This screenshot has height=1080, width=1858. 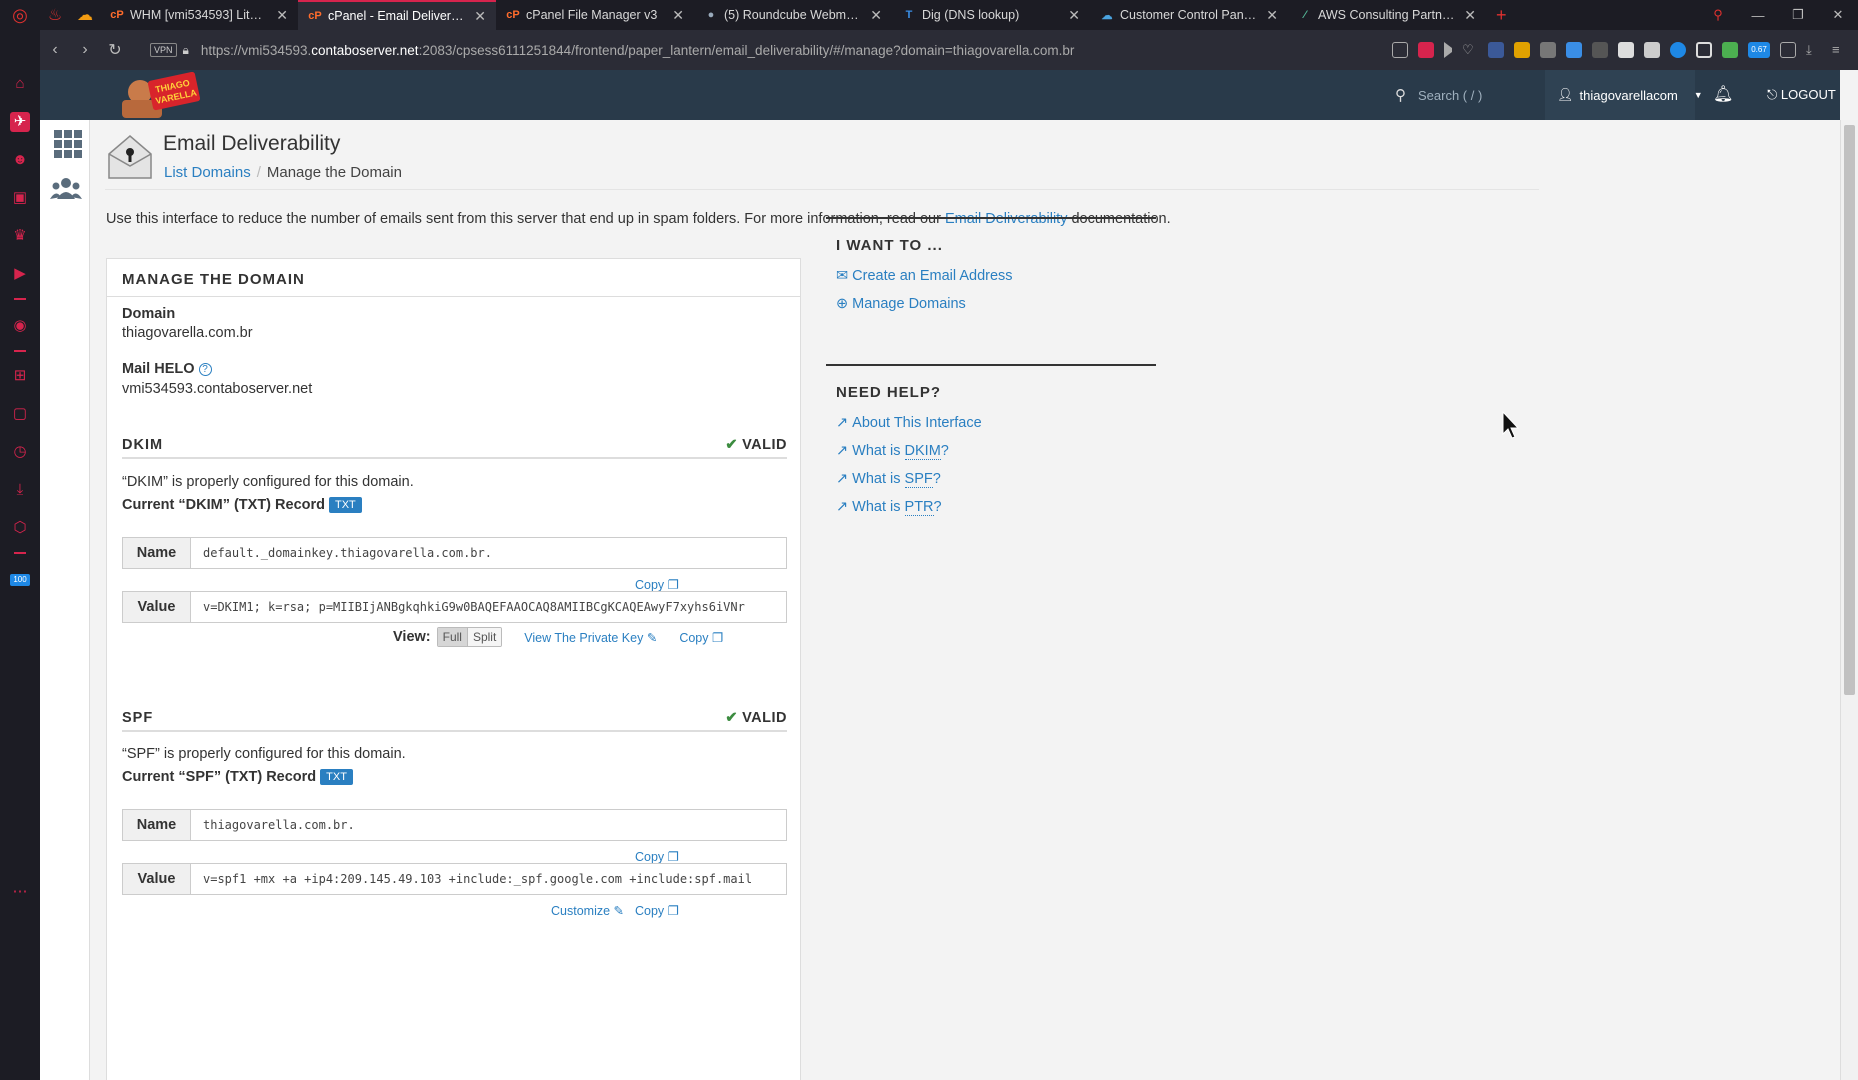 What do you see at coordinates (1574, 50) in the screenshot?
I see `save-icon` at bounding box center [1574, 50].